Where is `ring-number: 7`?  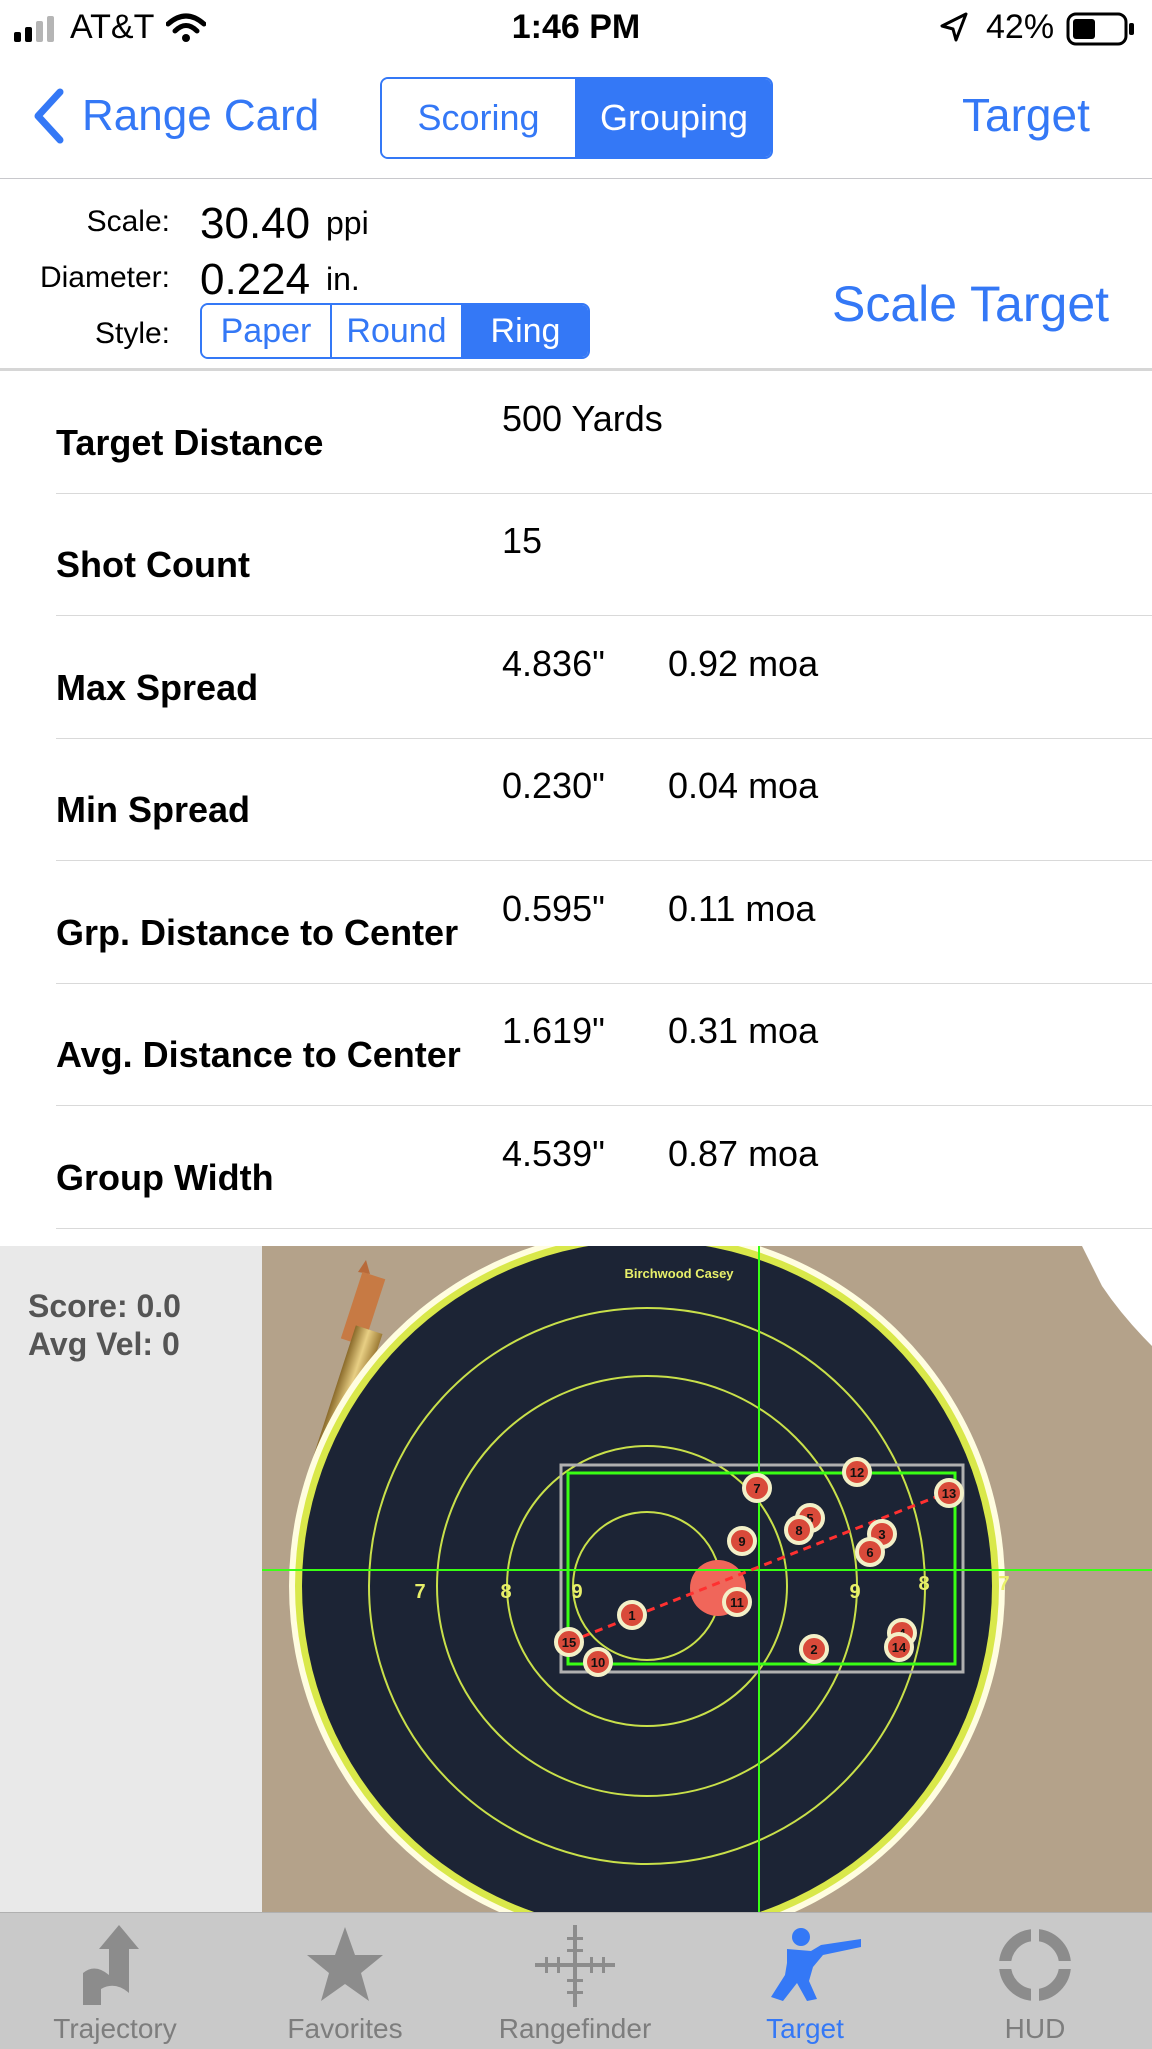
ring-number: 7 is located at coordinates (1003, 1584).